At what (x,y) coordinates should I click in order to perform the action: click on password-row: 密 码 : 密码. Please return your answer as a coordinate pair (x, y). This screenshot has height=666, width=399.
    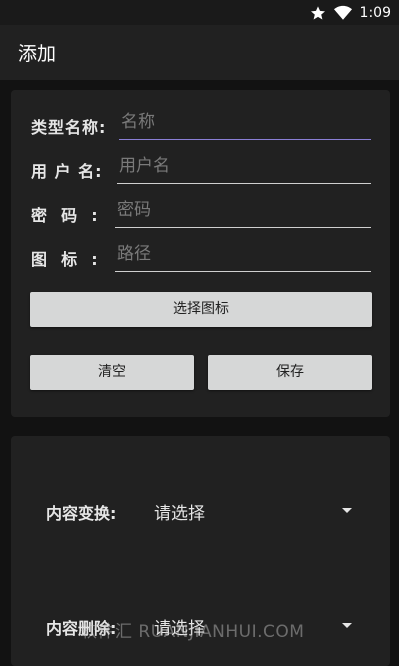
    Looking at the image, I should click on (200, 212).